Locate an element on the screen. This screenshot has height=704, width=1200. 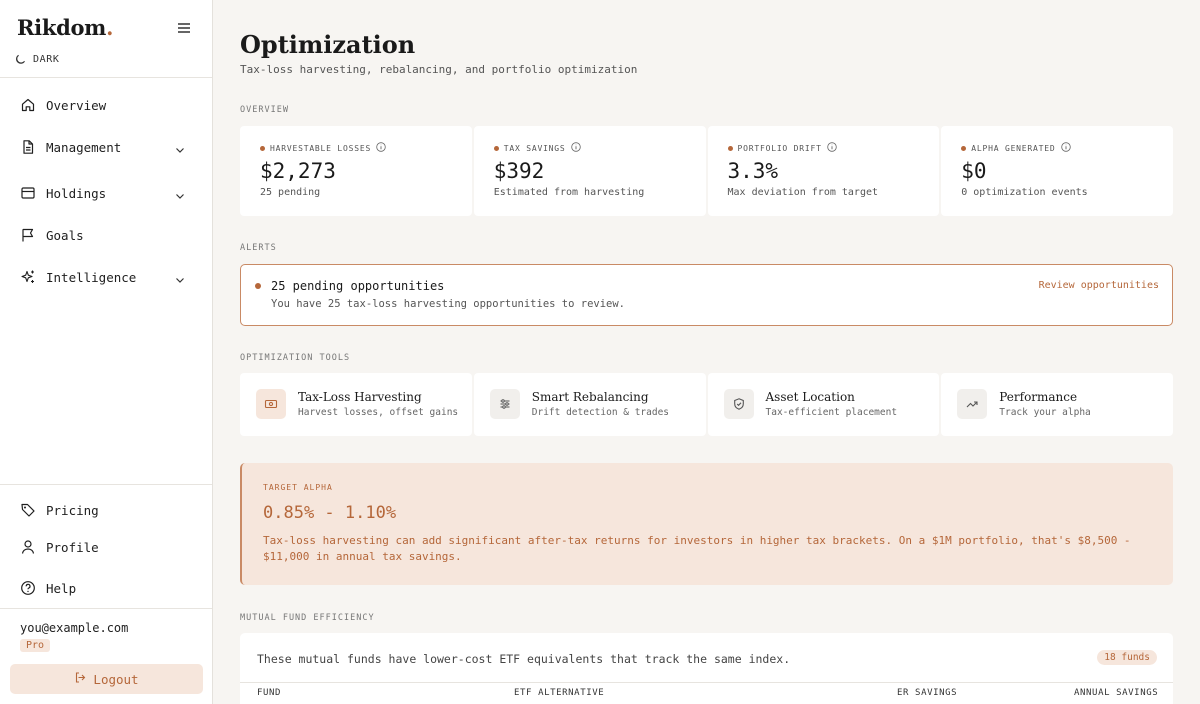
help-icon is located at coordinates (28, 588).